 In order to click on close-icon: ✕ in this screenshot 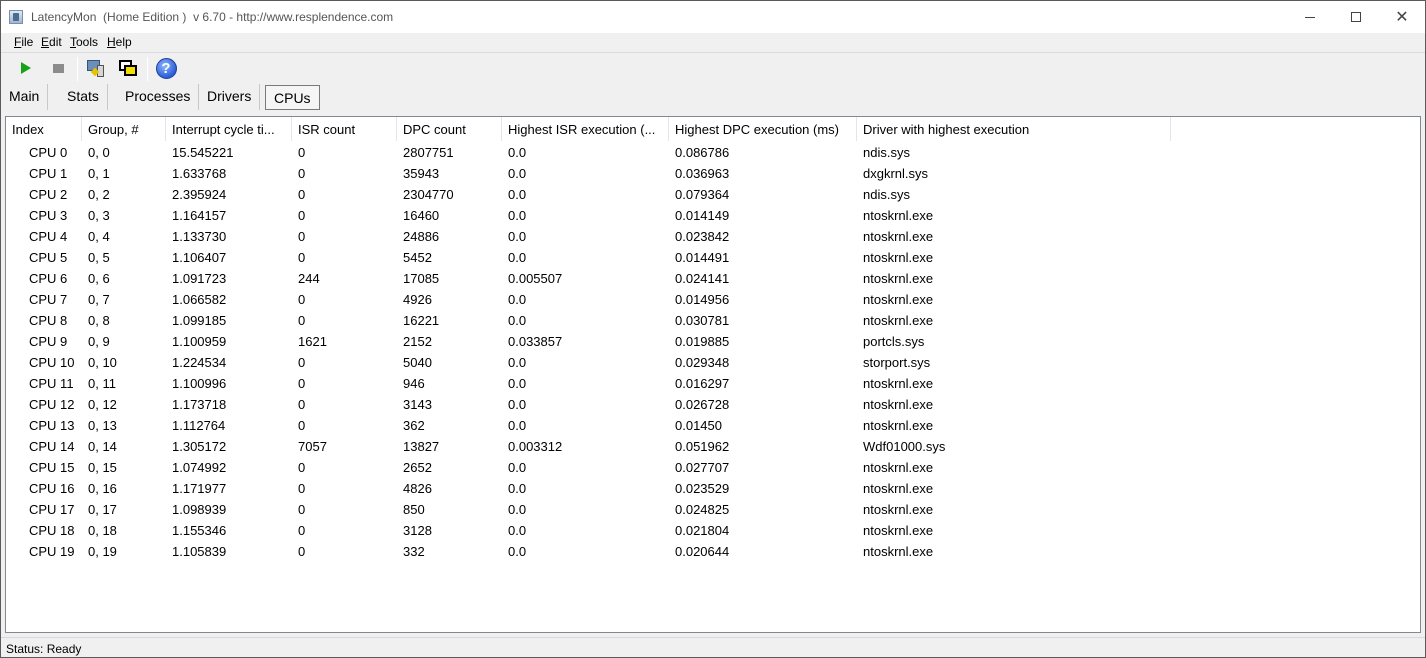, I will do `click(1402, 16)`.